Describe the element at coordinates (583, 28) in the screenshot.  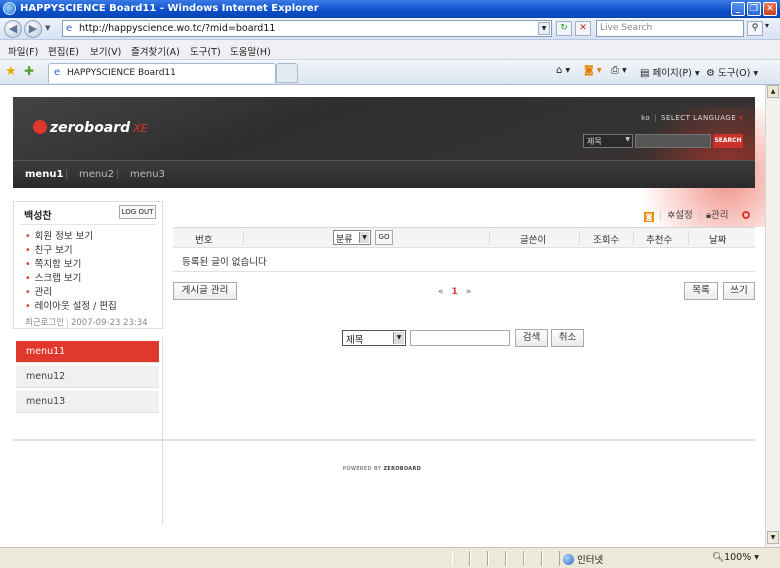
I see `stop-icon: ✕` at that location.